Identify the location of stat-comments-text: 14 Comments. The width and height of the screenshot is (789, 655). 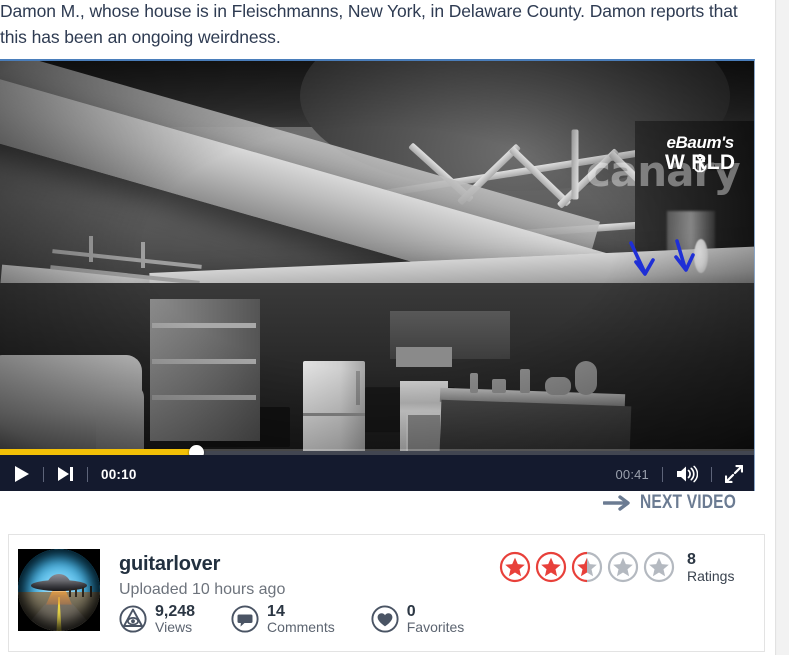
(301, 619).